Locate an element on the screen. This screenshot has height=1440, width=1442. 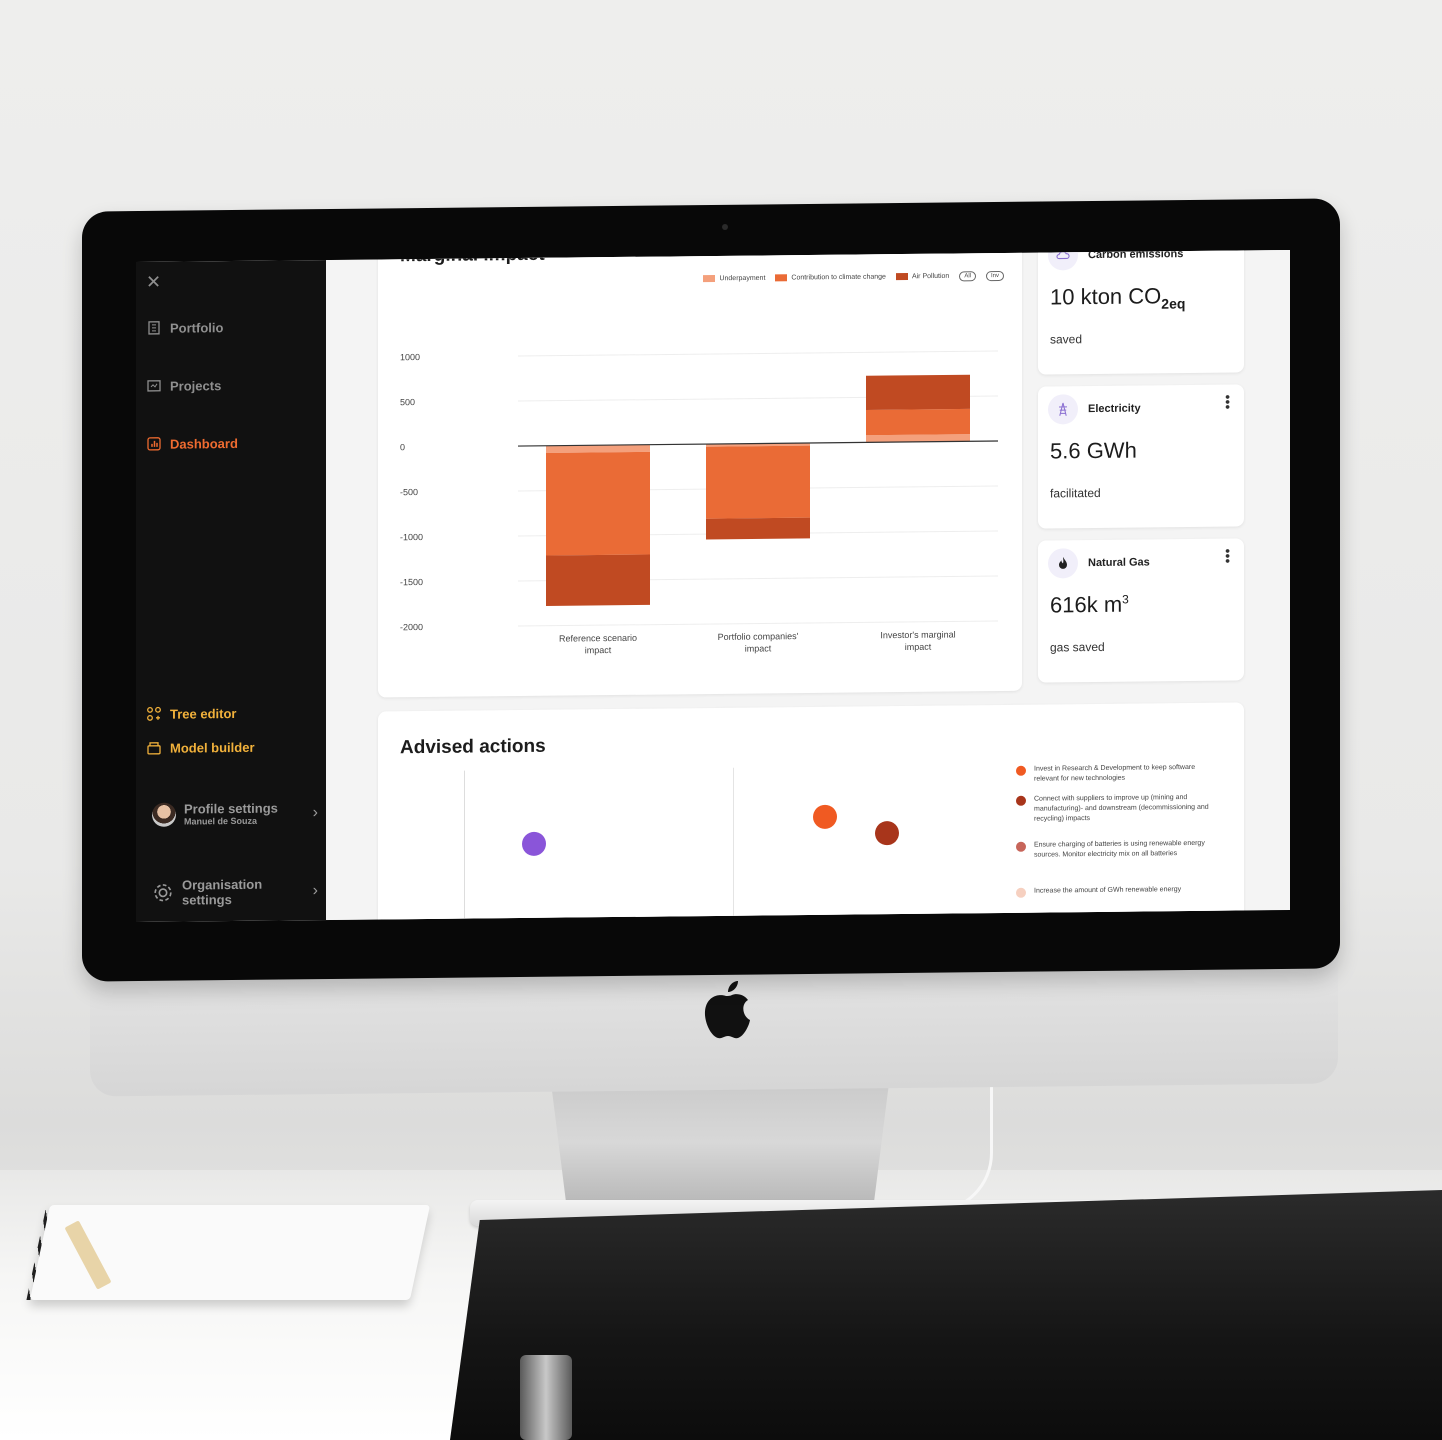
stat-value: 10 kton CO2eq is located at coordinates (1117, 298).